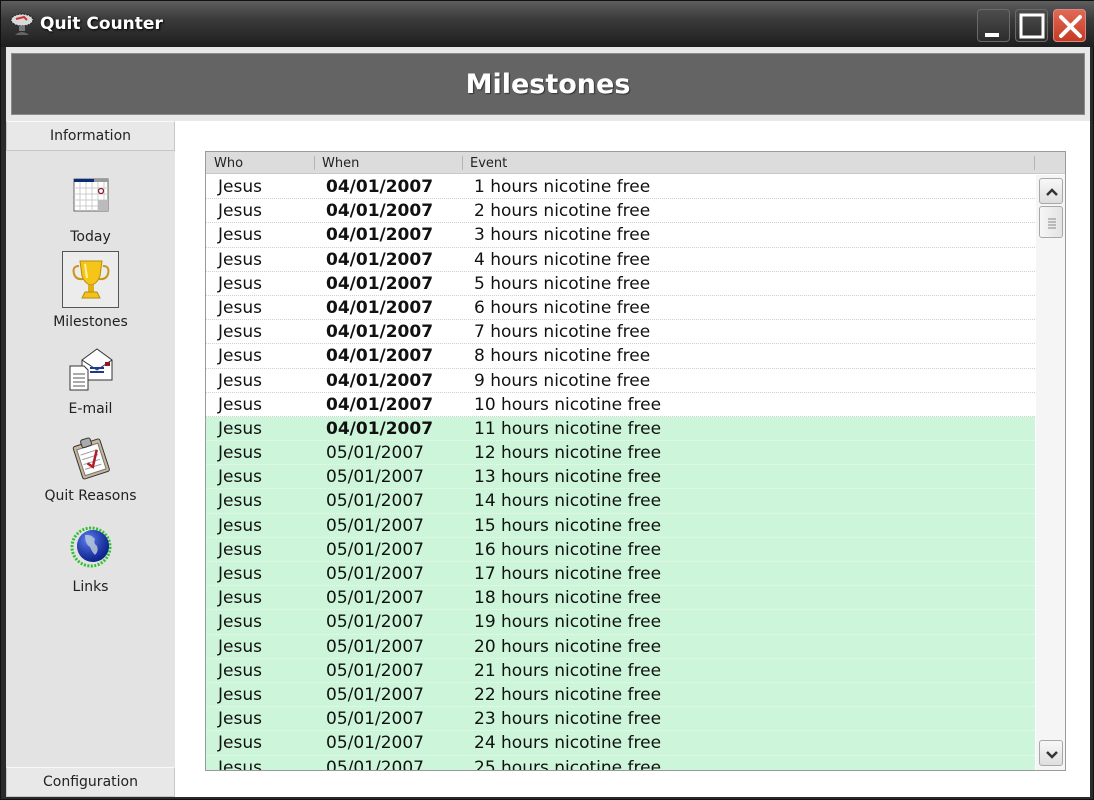 This screenshot has width=1094, height=800. I want to click on table-row: Jesus 04/01/2007 8 hours nicotine free, so click(620, 356).